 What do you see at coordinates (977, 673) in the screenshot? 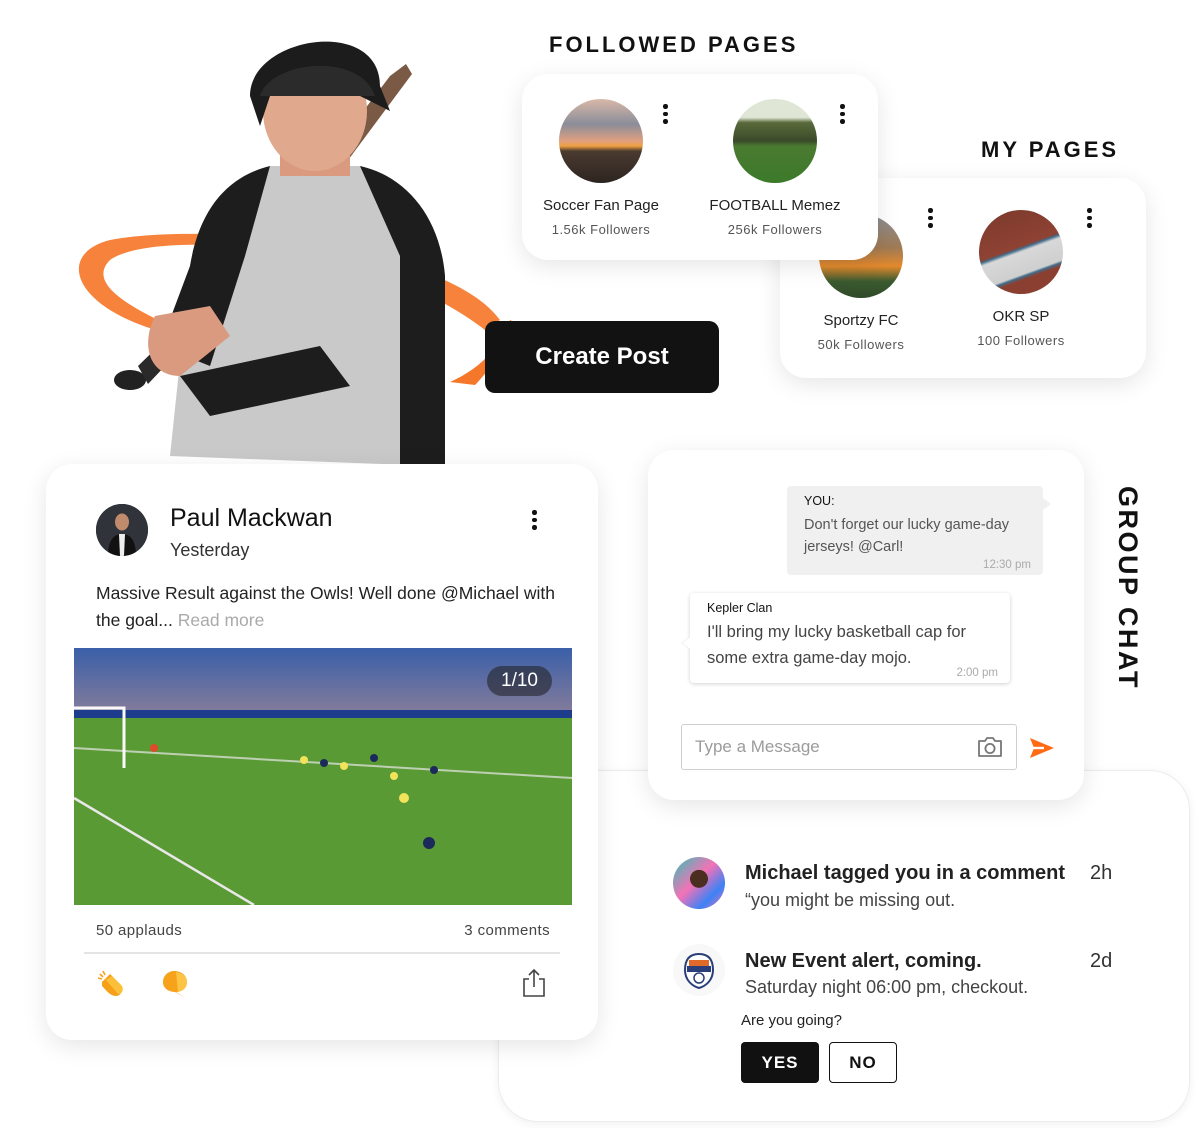
I see `message-time: 2:00 pm` at bounding box center [977, 673].